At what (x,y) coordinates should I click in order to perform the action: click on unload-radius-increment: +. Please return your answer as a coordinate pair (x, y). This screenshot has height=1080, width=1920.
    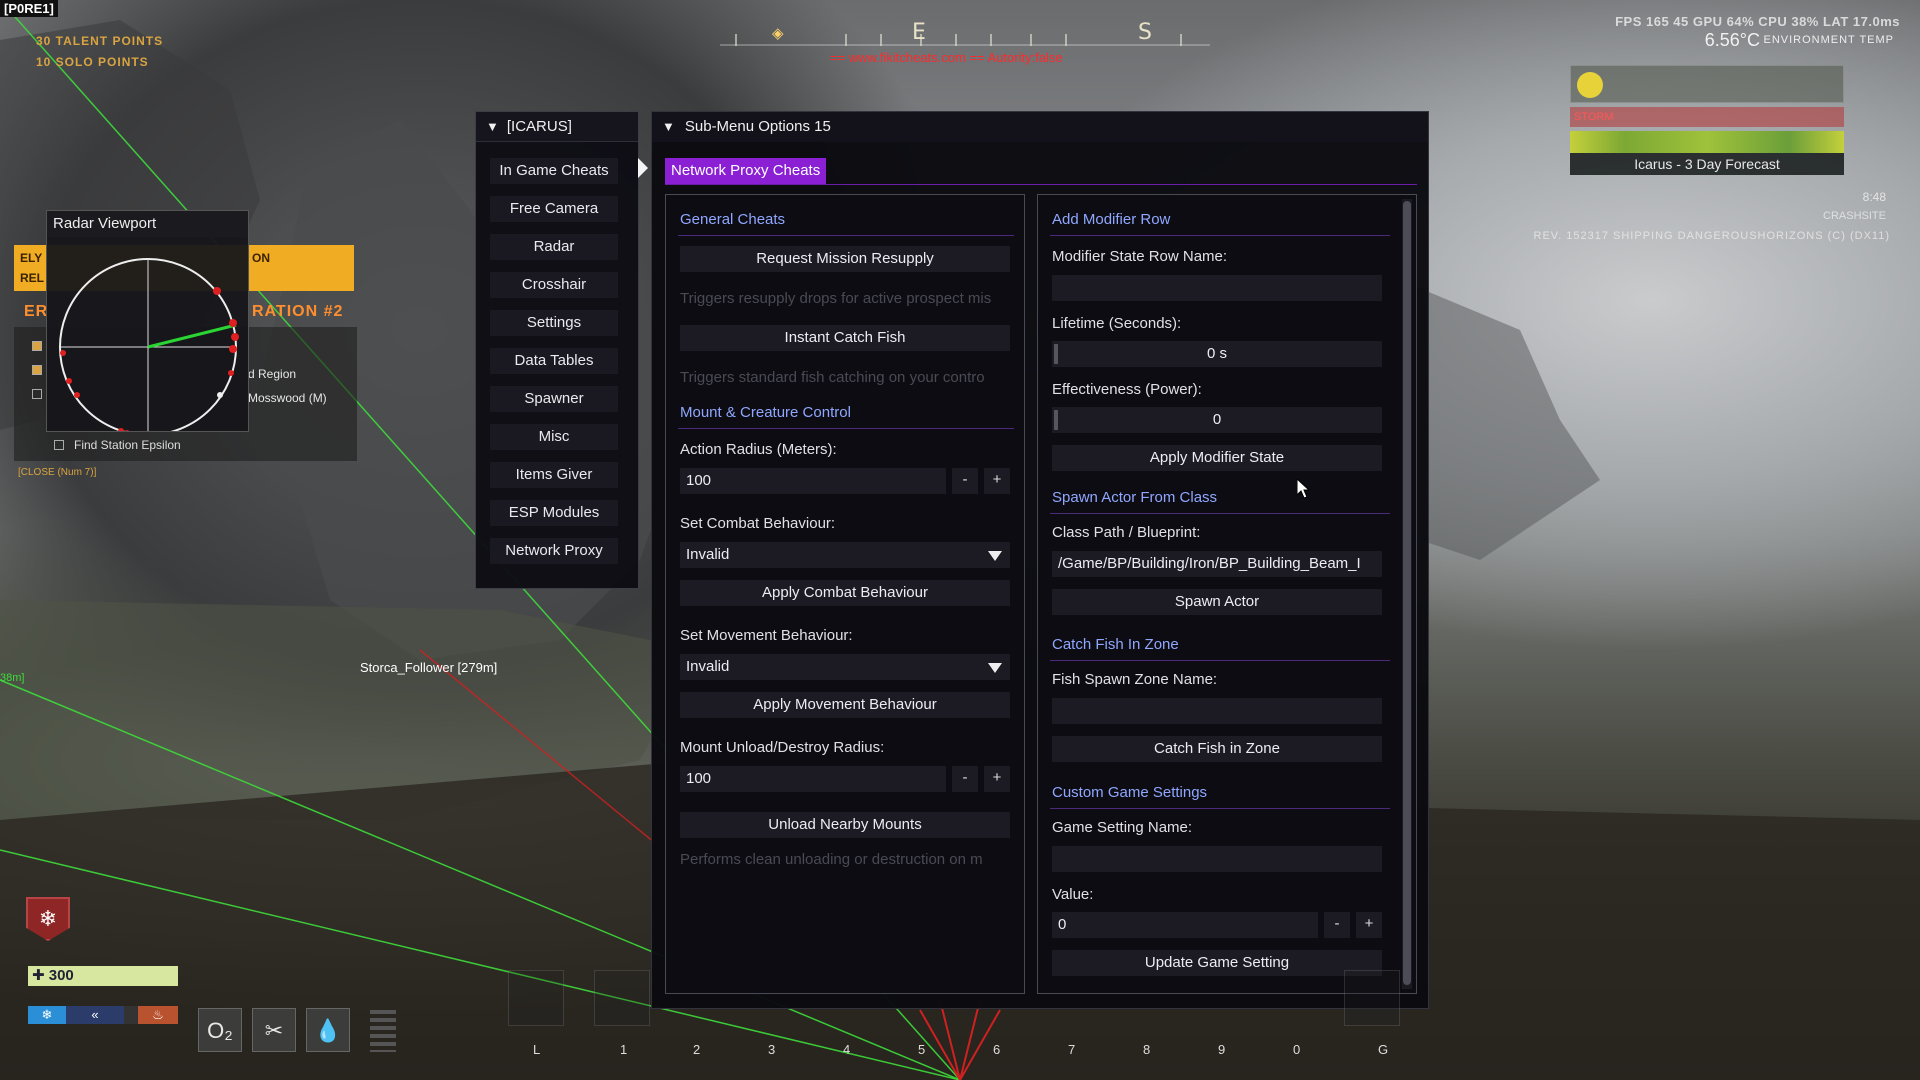
    Looking at the image, I should click on (997, 779).